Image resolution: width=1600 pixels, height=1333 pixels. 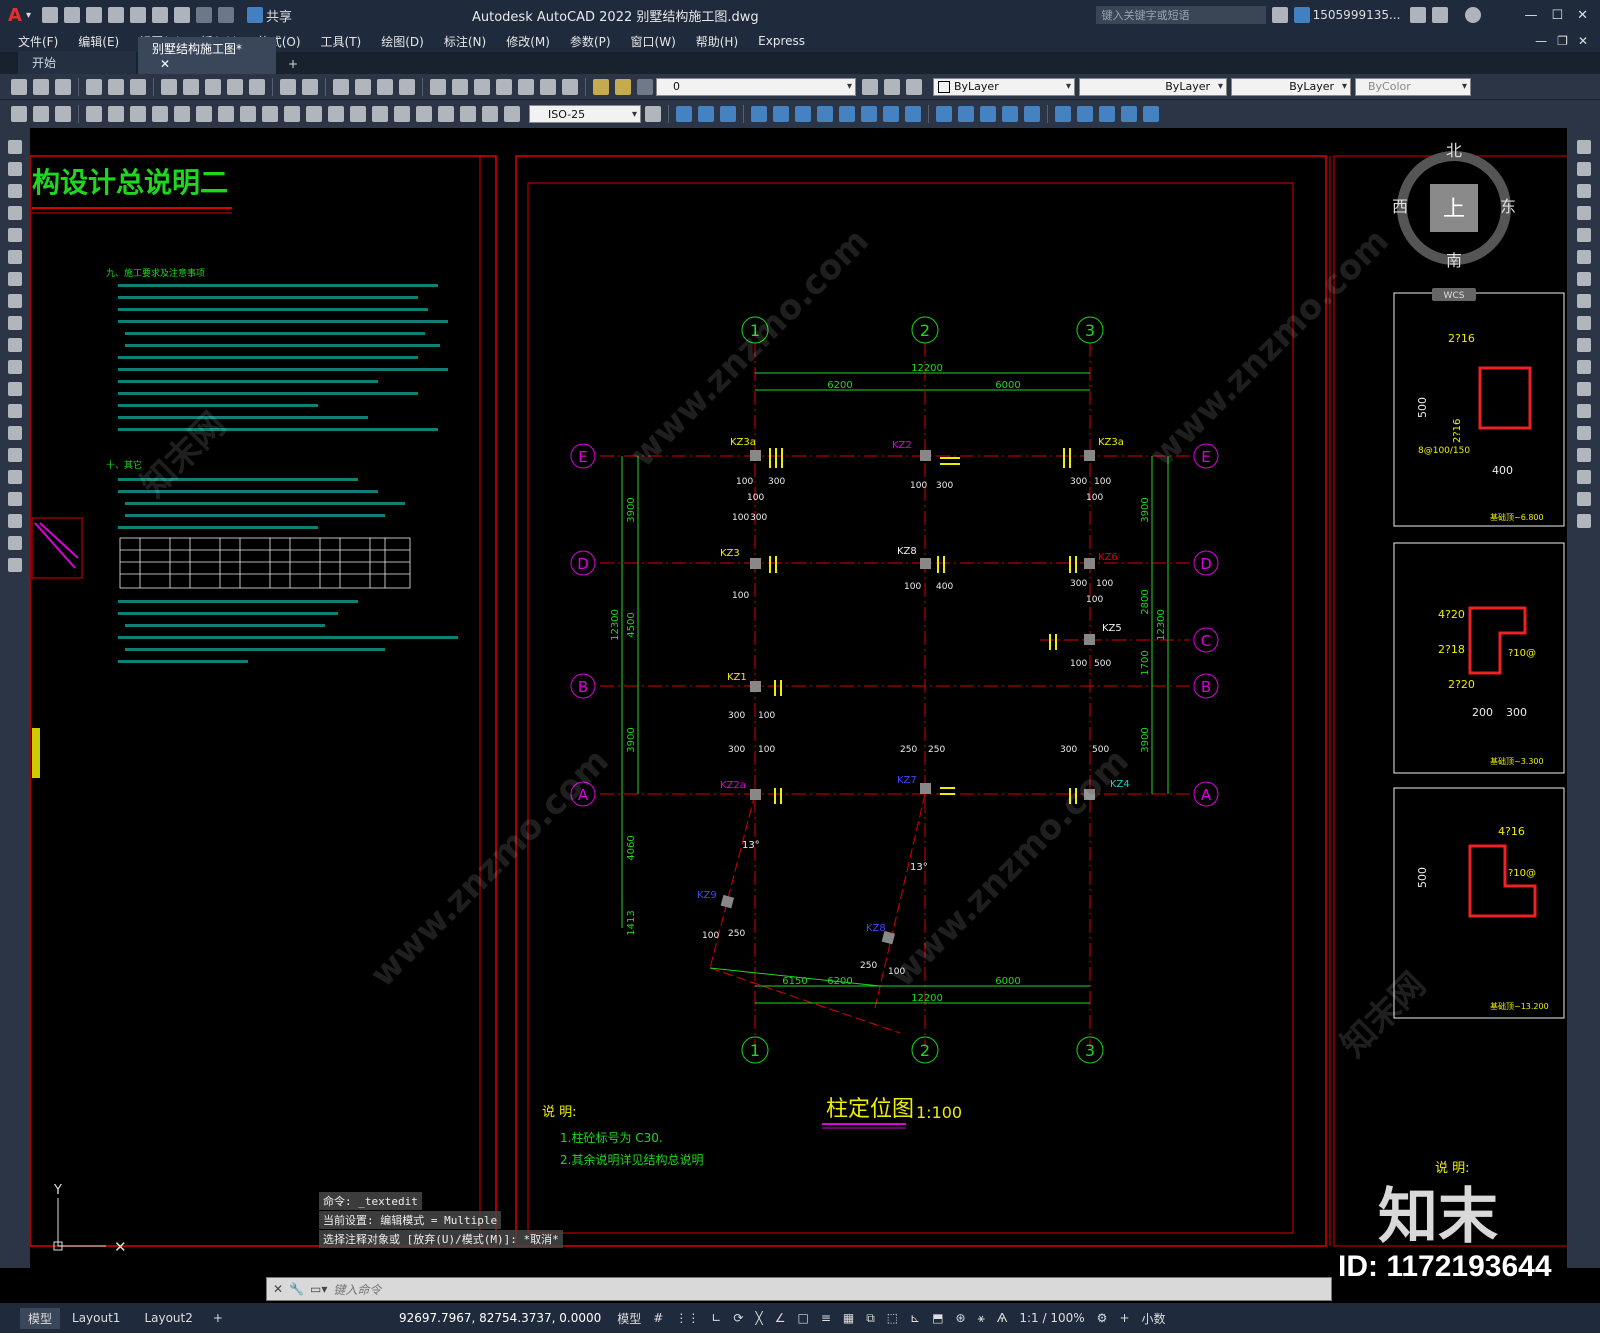 What do you see at coordinates (15, 565) in the screenshot?
I see `add-selected-icon` at bounding box center [15, 565].